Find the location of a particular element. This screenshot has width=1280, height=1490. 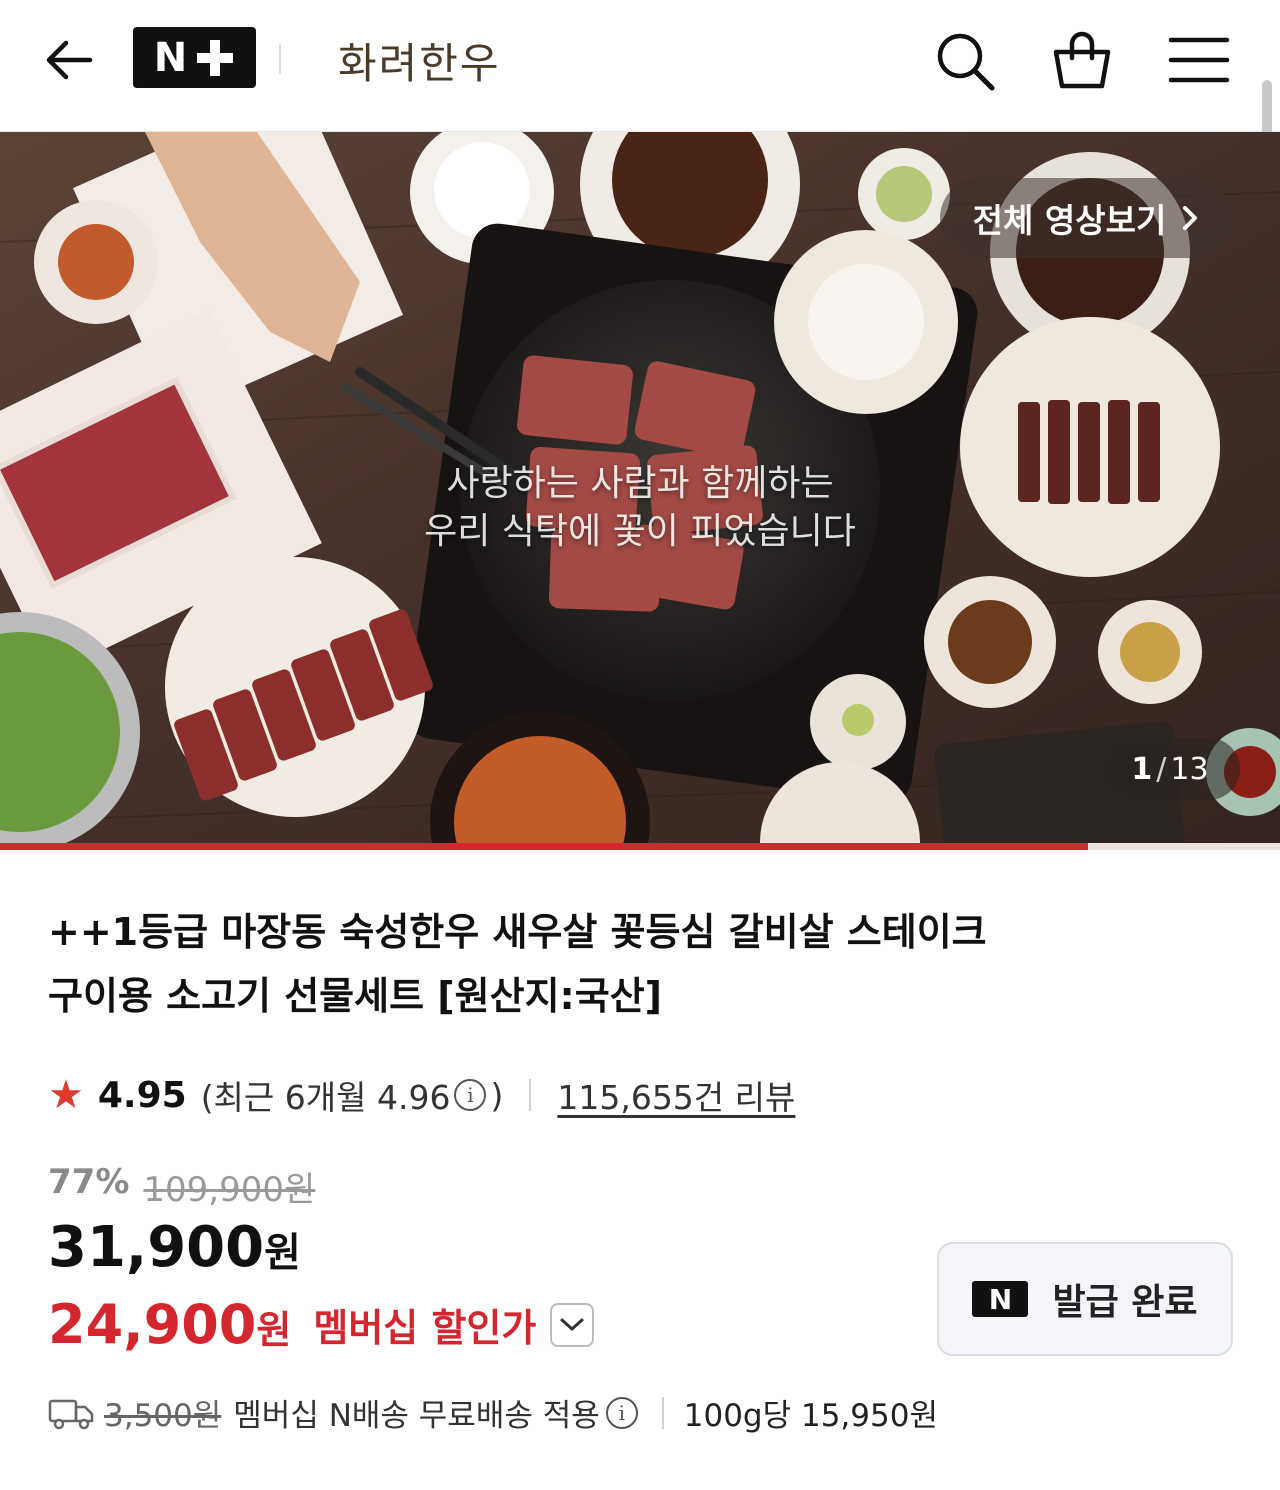

video-caption-line-2: 우리 식탁에 꽃이 피었습니다 is located at coordinates (640, 531).